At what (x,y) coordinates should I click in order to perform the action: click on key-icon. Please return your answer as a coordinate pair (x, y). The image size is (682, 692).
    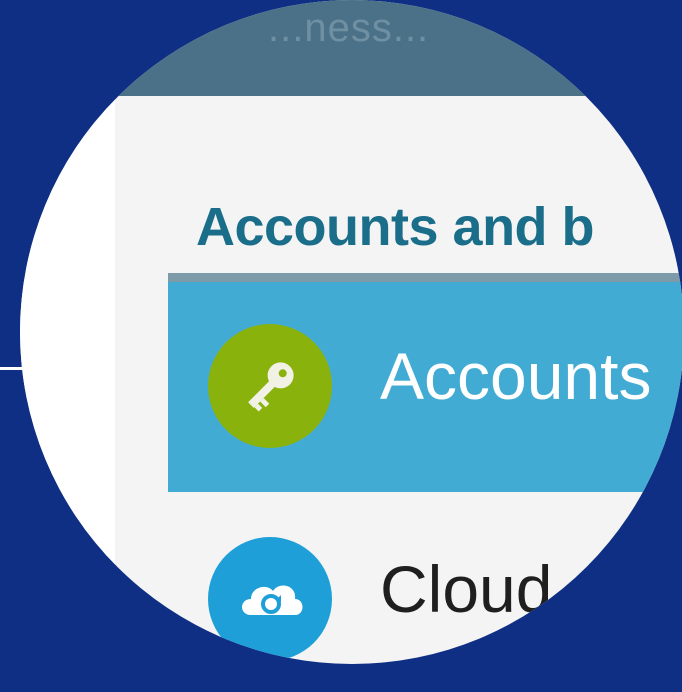
    Looking at the image, I should click on (270, 386).